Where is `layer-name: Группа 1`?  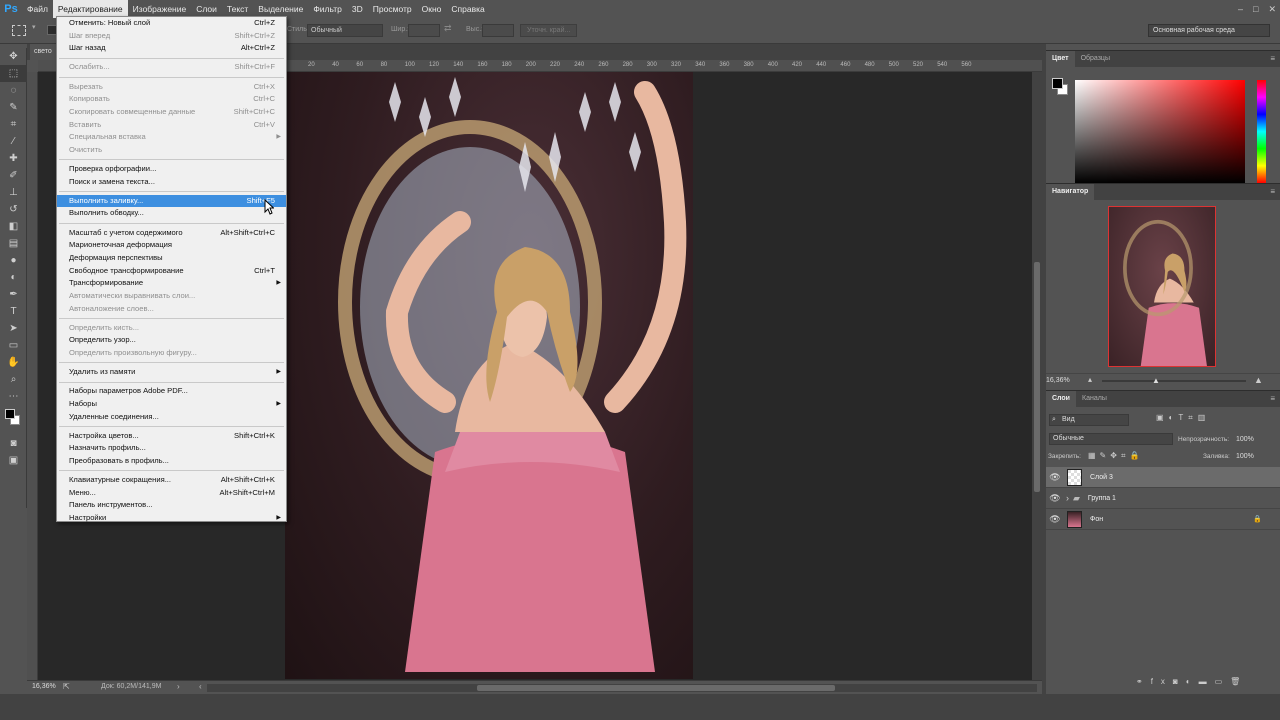 layer-name: Группа 1 is located at coordinates (1102, 498).